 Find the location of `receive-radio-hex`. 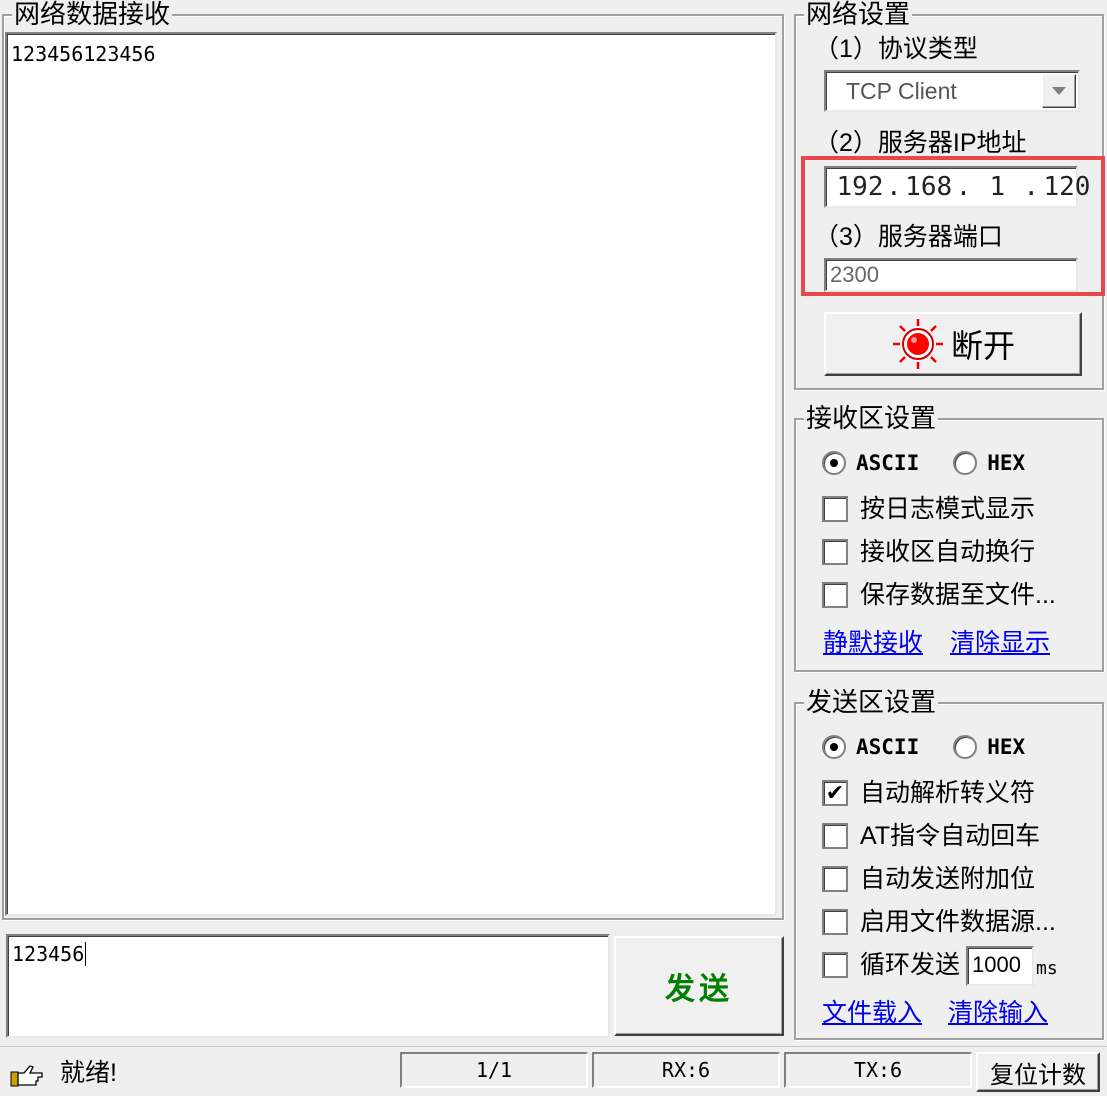

receive-radio-hex is located at coordinates (965, 463).